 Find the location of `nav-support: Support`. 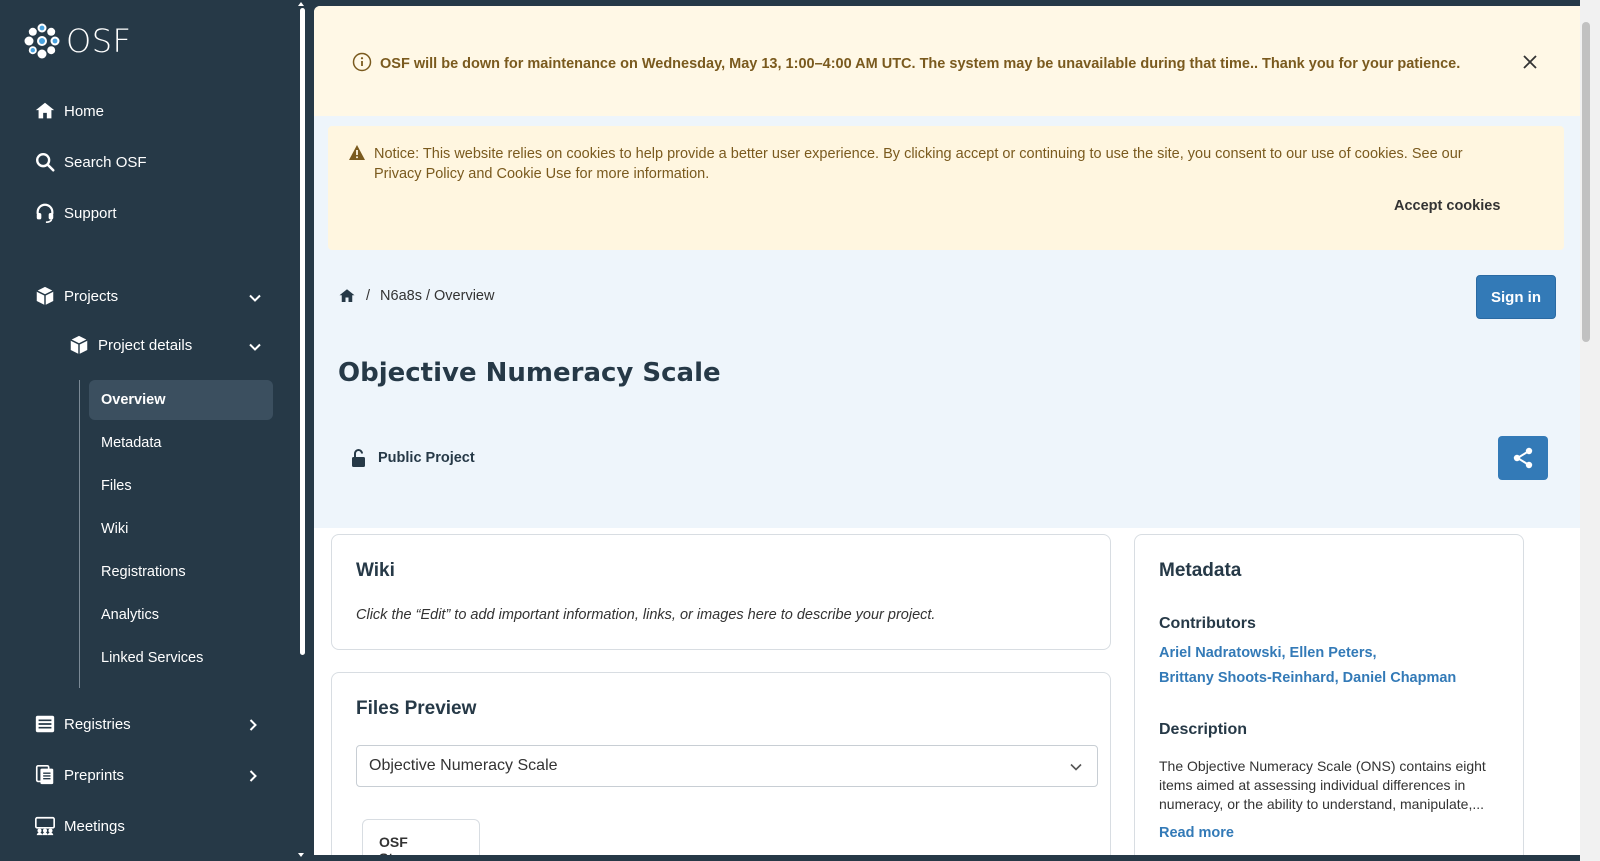

nav-support: Support is located at coordinates (75, 213).